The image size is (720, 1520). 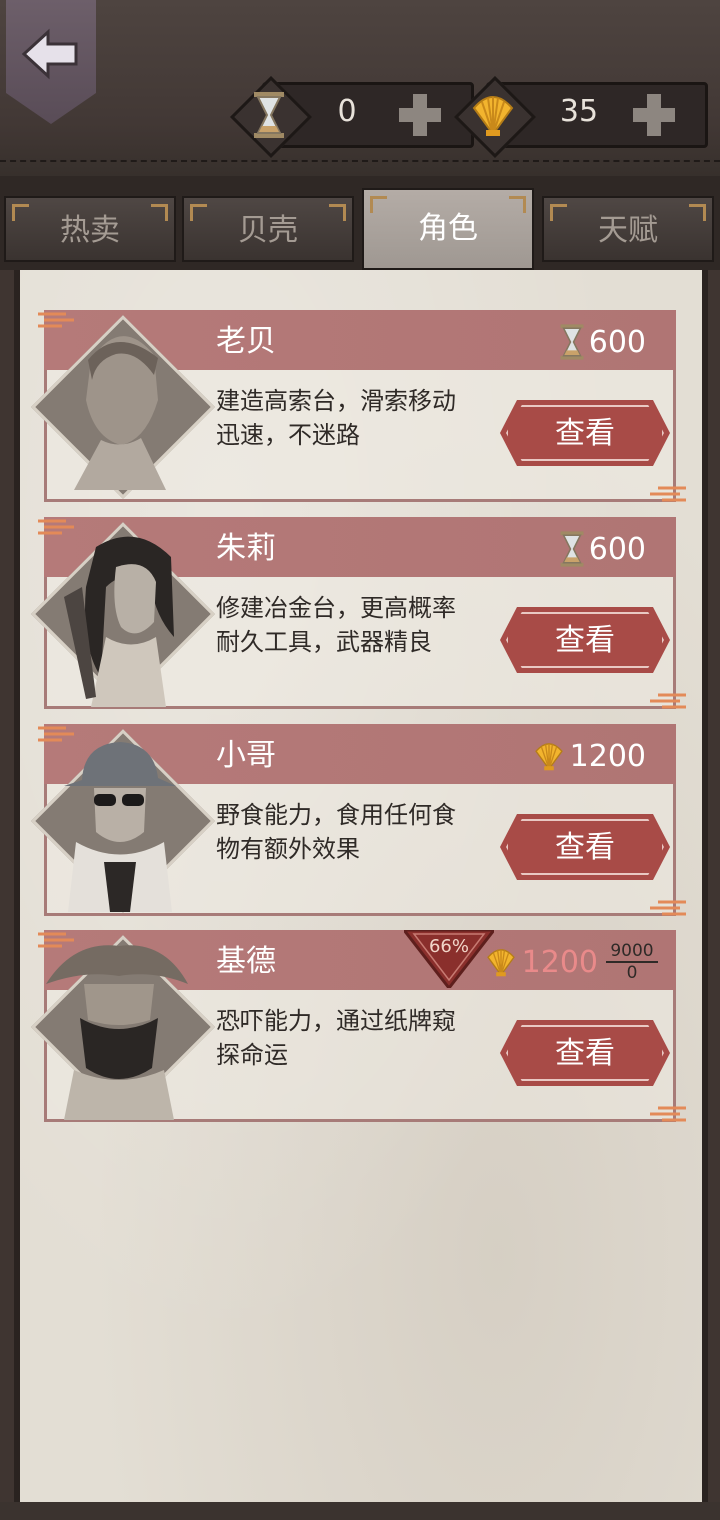 I want to click on tab-label: 角色, so click(x=448, y=228).